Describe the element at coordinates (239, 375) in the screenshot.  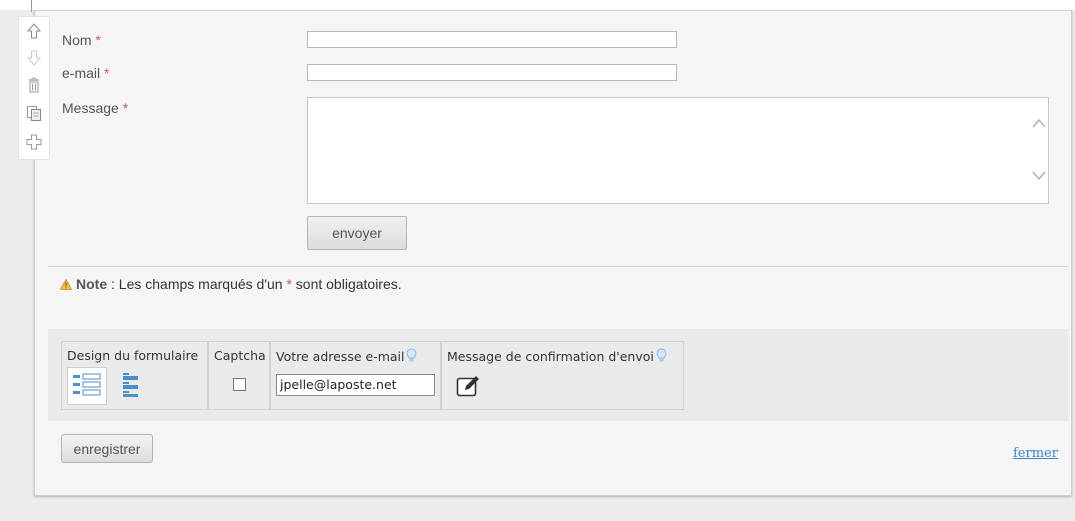
I see `captcha-setting: Captcha` at that location.